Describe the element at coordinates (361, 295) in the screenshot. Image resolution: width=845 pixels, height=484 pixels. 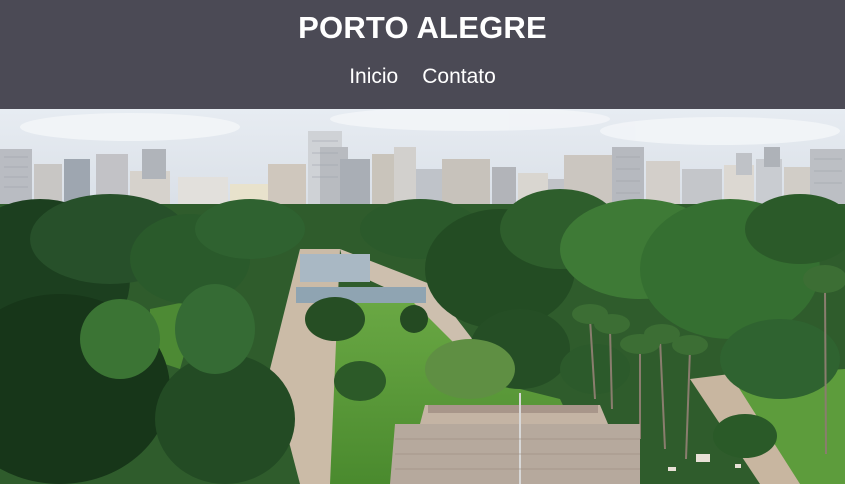
I see `fountain-pool-lower` at that location.